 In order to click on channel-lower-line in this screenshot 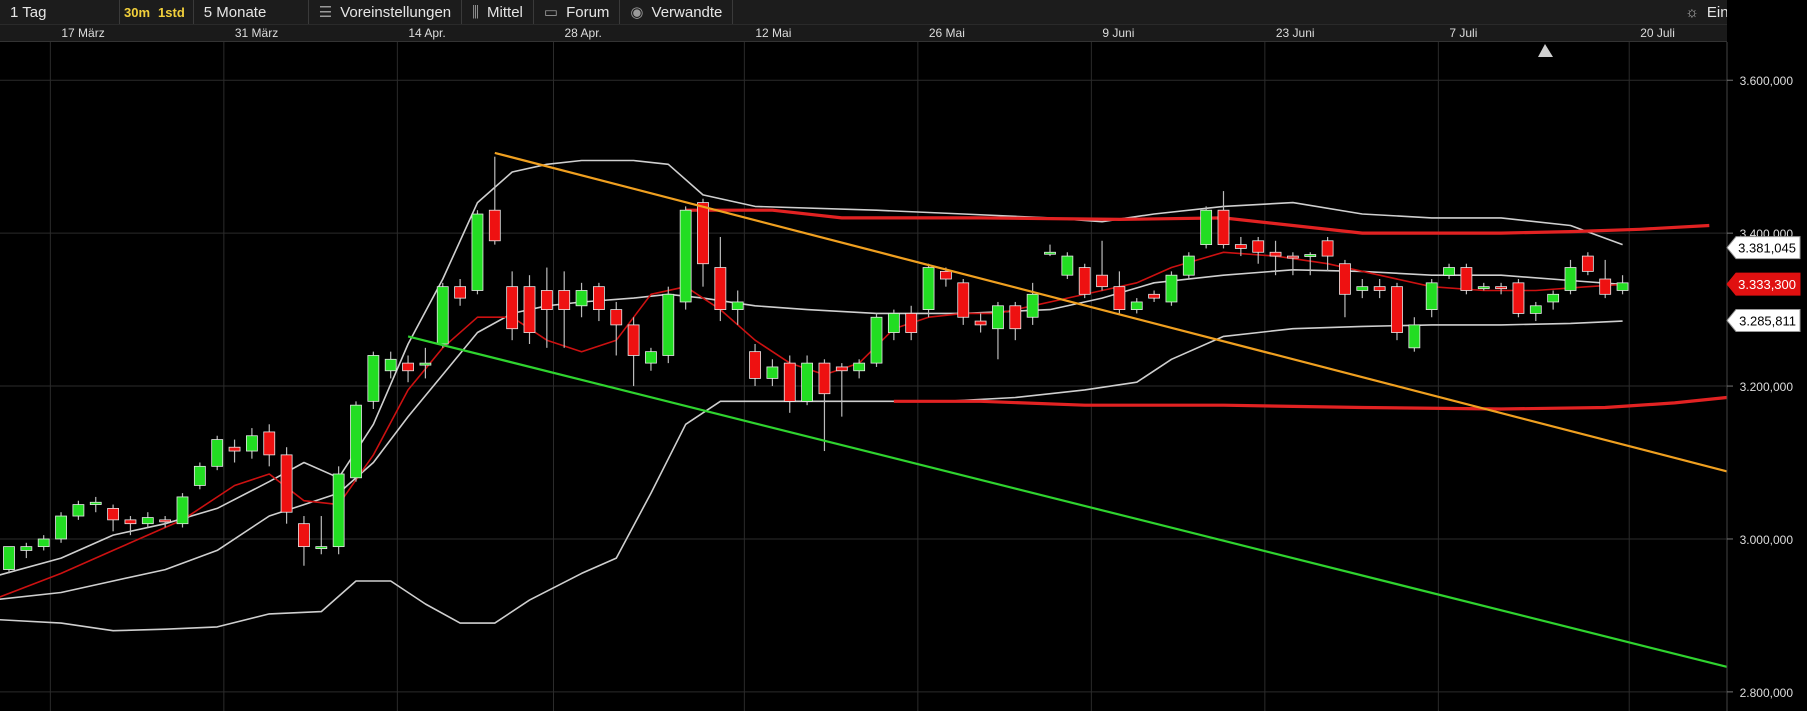, I will do `click(1310, 403)`.